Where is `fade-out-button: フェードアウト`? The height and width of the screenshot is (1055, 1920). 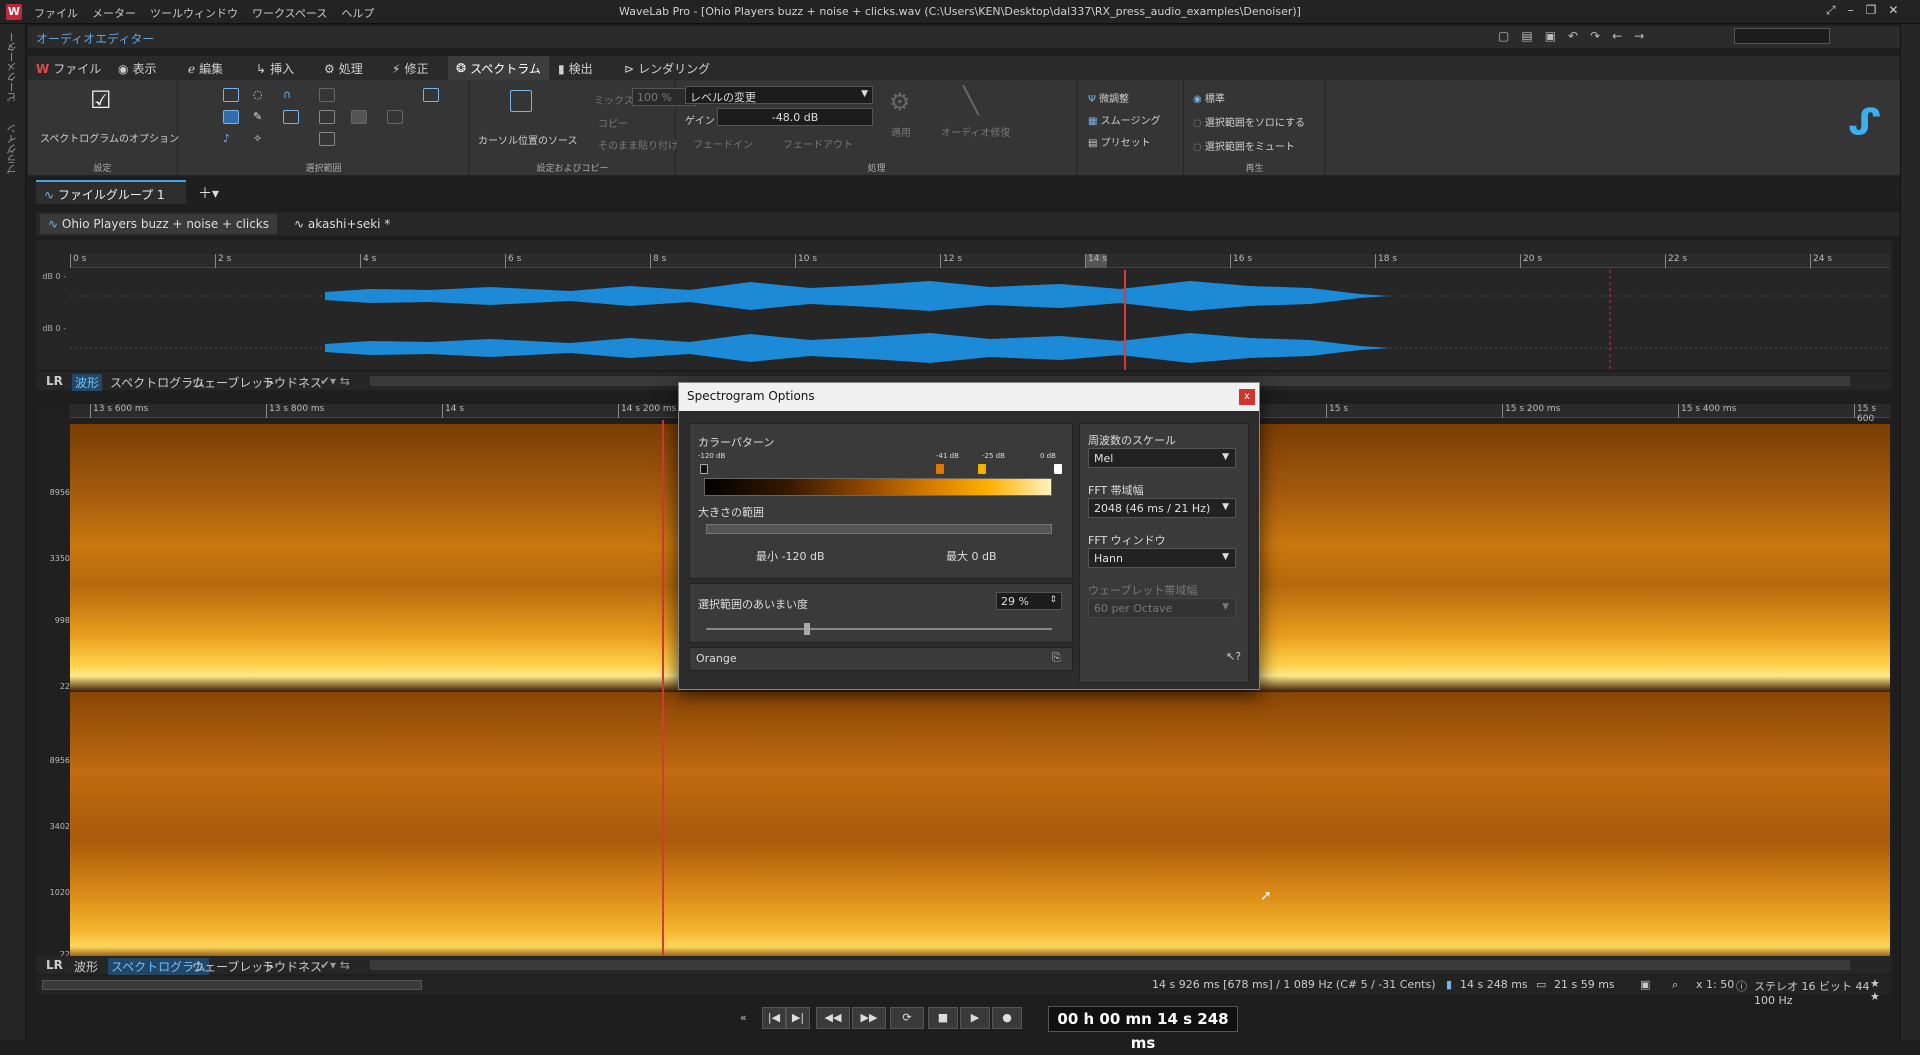 fade-out-button: フェードアウト is located at coordinates (818, 143).